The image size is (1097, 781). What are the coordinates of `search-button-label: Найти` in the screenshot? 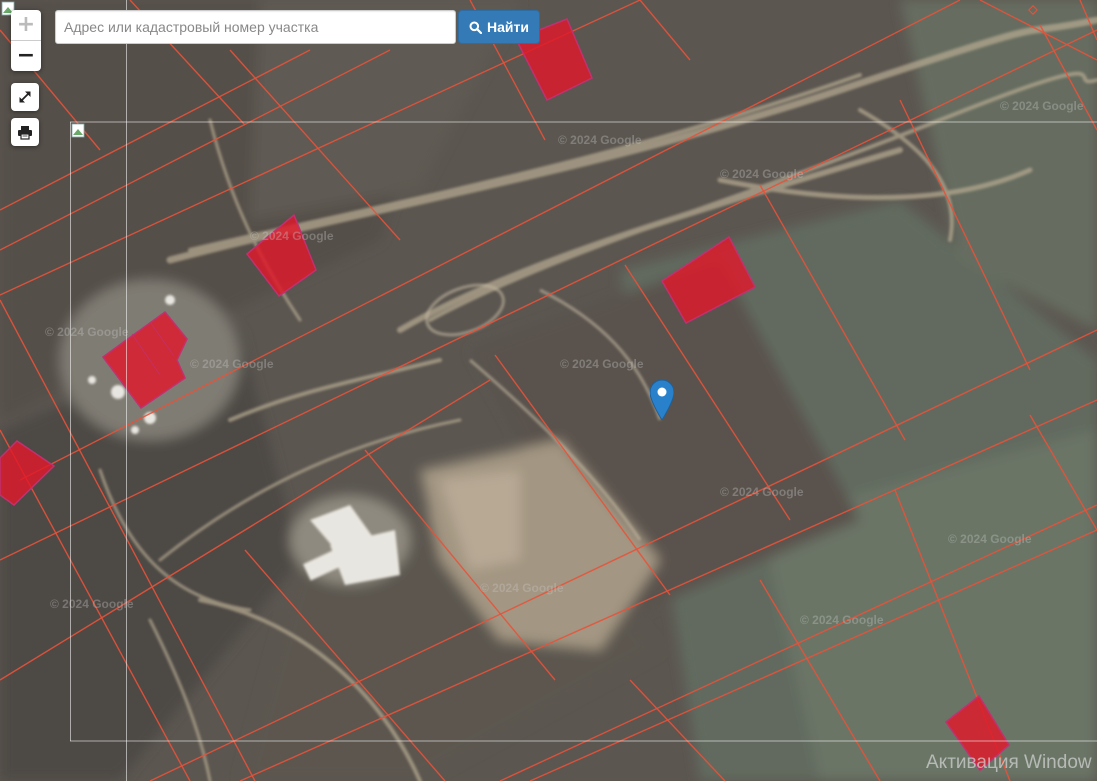 It's located at (508, 27).